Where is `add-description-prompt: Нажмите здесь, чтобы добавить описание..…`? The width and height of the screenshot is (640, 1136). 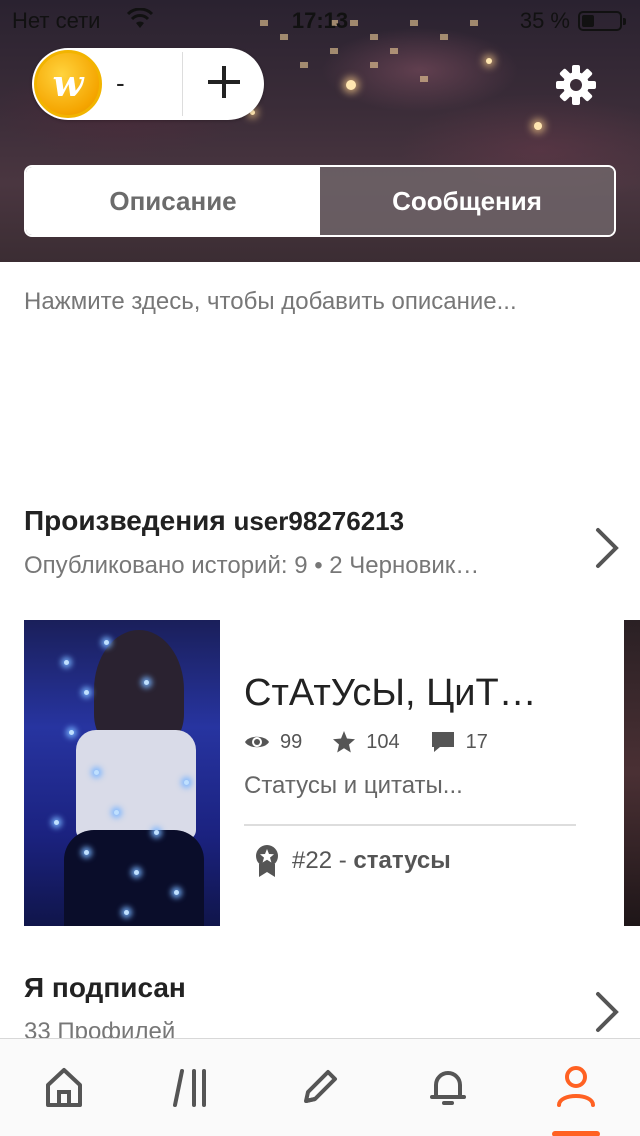
add-description-prompt: Нажмите здесь, чтобы добавить описание..… is located at coordinates (270, 302).